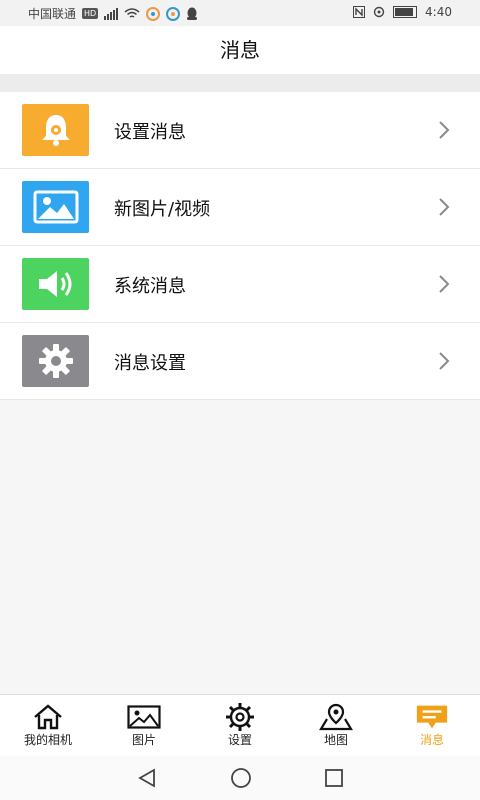 Image resolution: width=480 pixels, height=800 pixels. Describe the element at coordinates (150, 132) in the screenshot. I see `list-item-label: 设置消息` at that location.